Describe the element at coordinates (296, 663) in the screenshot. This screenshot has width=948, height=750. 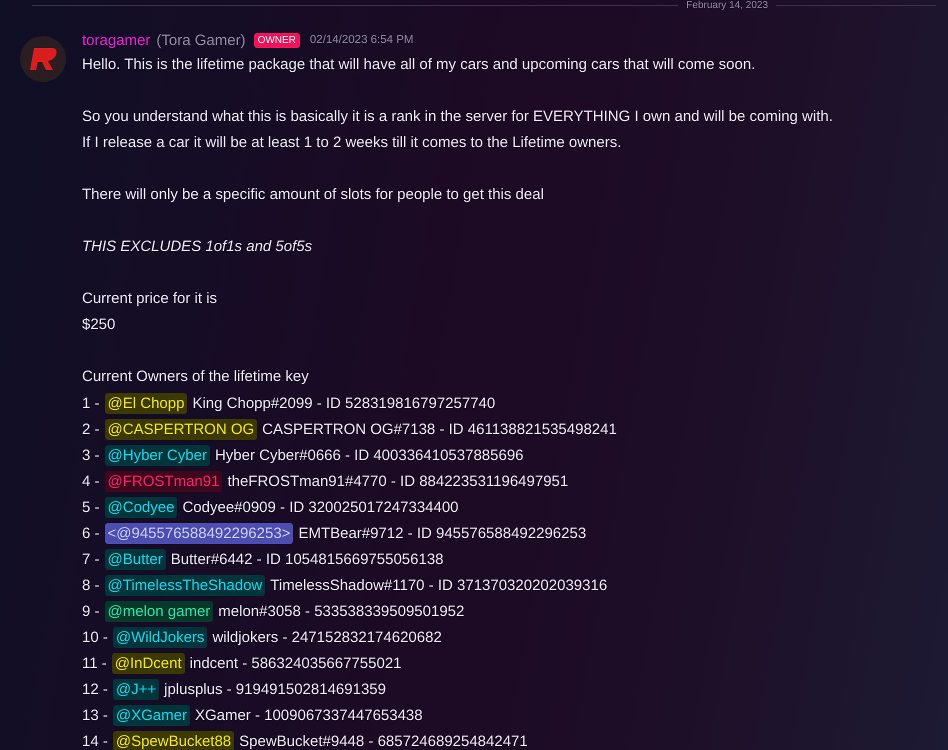
I see `owner-details: indcent - 586324035667755021` at that location.